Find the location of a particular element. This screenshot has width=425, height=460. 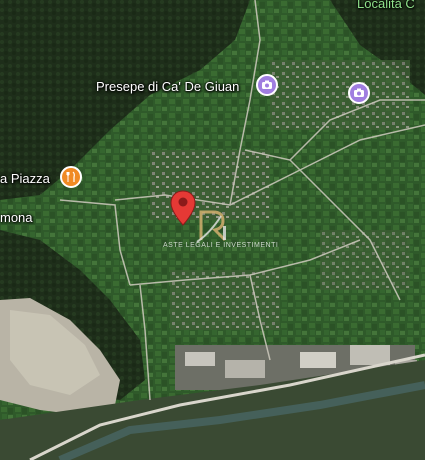

poi-camera-right is located at coordinates (359, 93).